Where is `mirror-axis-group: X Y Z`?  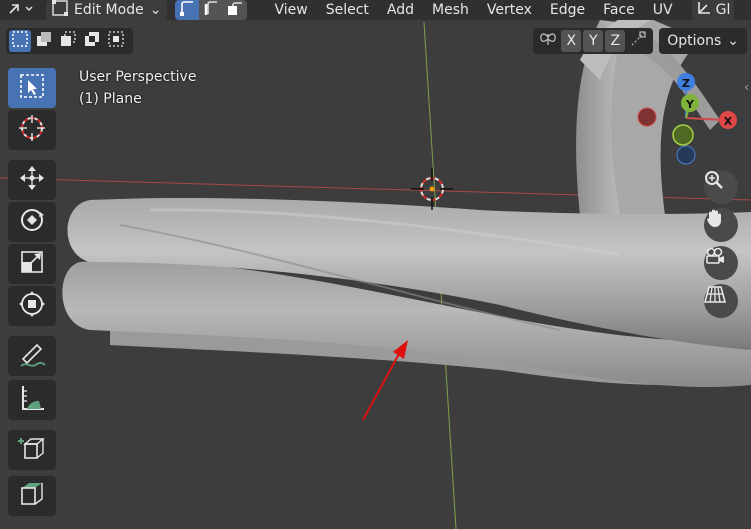 mirror-axis-group: X Y Z is located at coordinates (593, 41).